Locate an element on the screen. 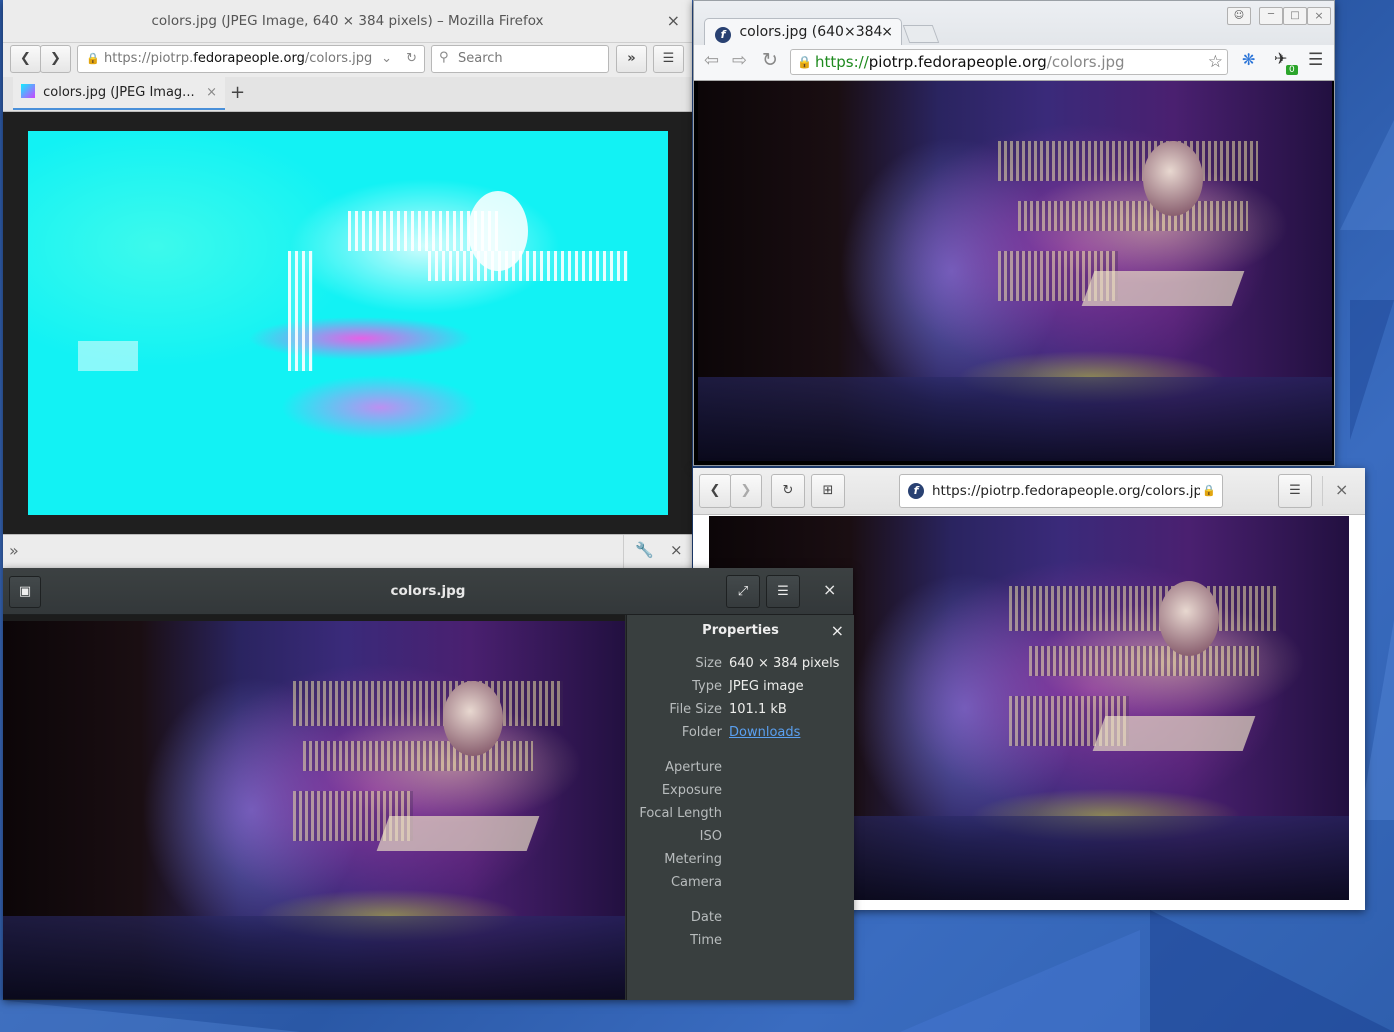  chrome-tabstrip: f colors.jpg (640×384 × ☺ ─ □ × is located at coordinates (1014, 23).